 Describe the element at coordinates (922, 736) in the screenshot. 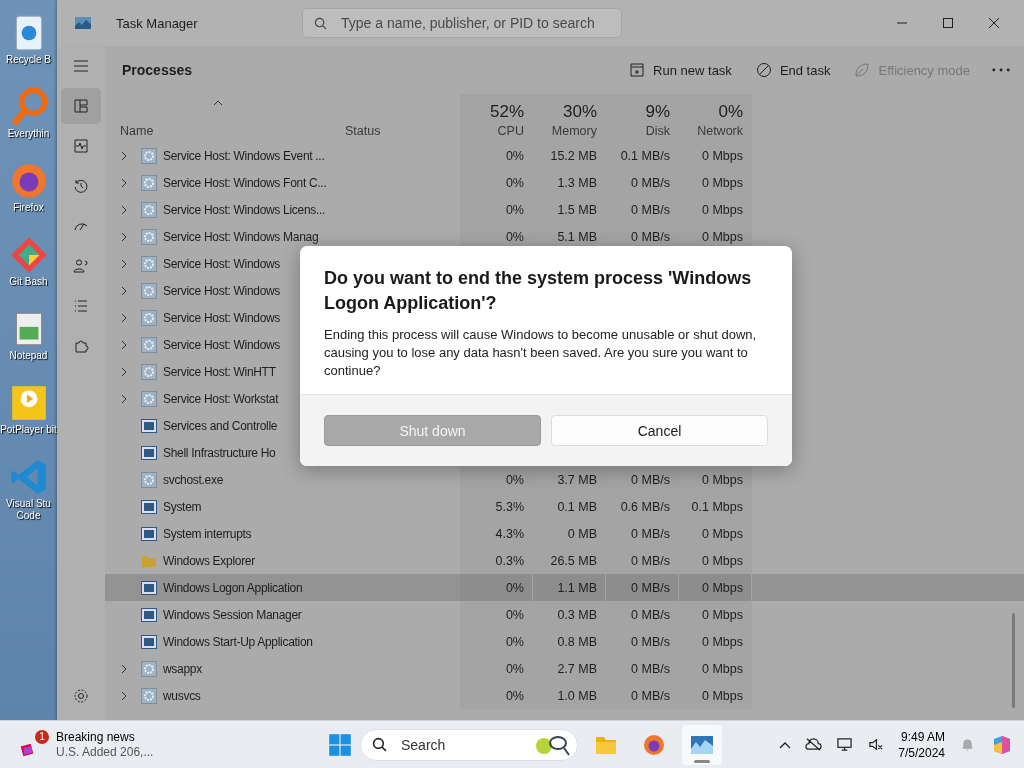

I see `clock-time: 9:49 AM` at that location.